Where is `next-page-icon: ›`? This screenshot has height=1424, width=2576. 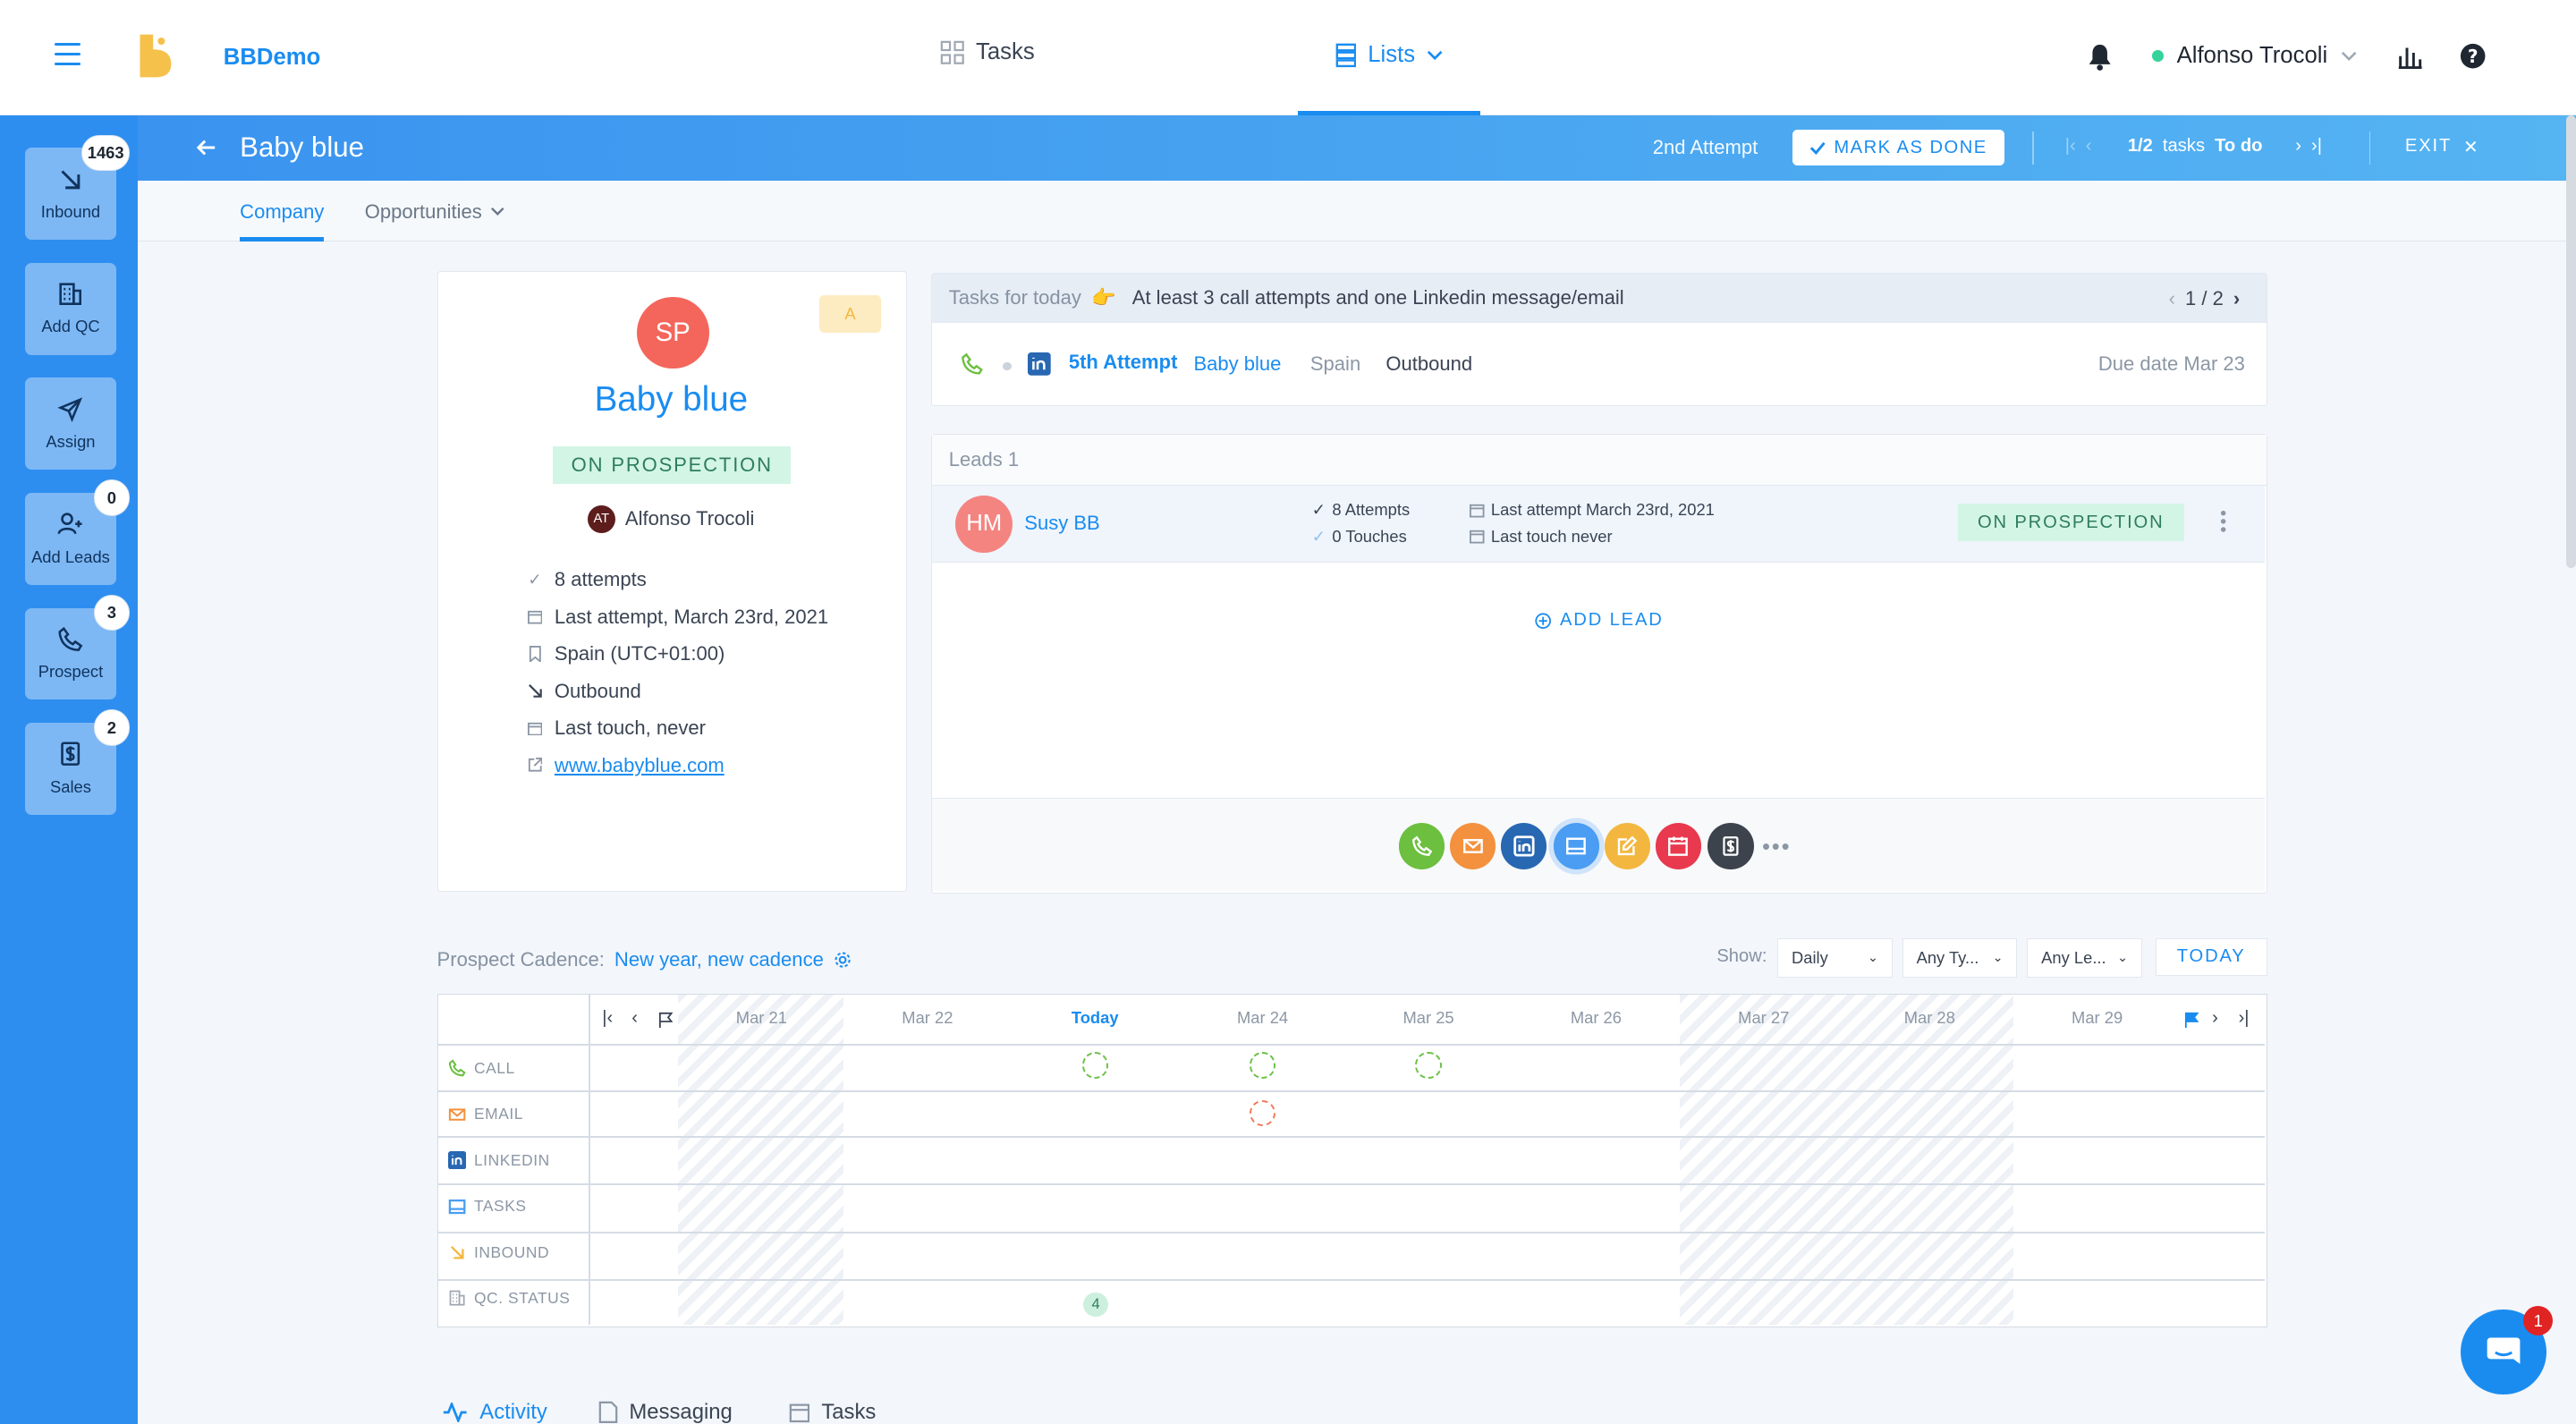
next-page-icon: › is located at coordinates (2298, 146).